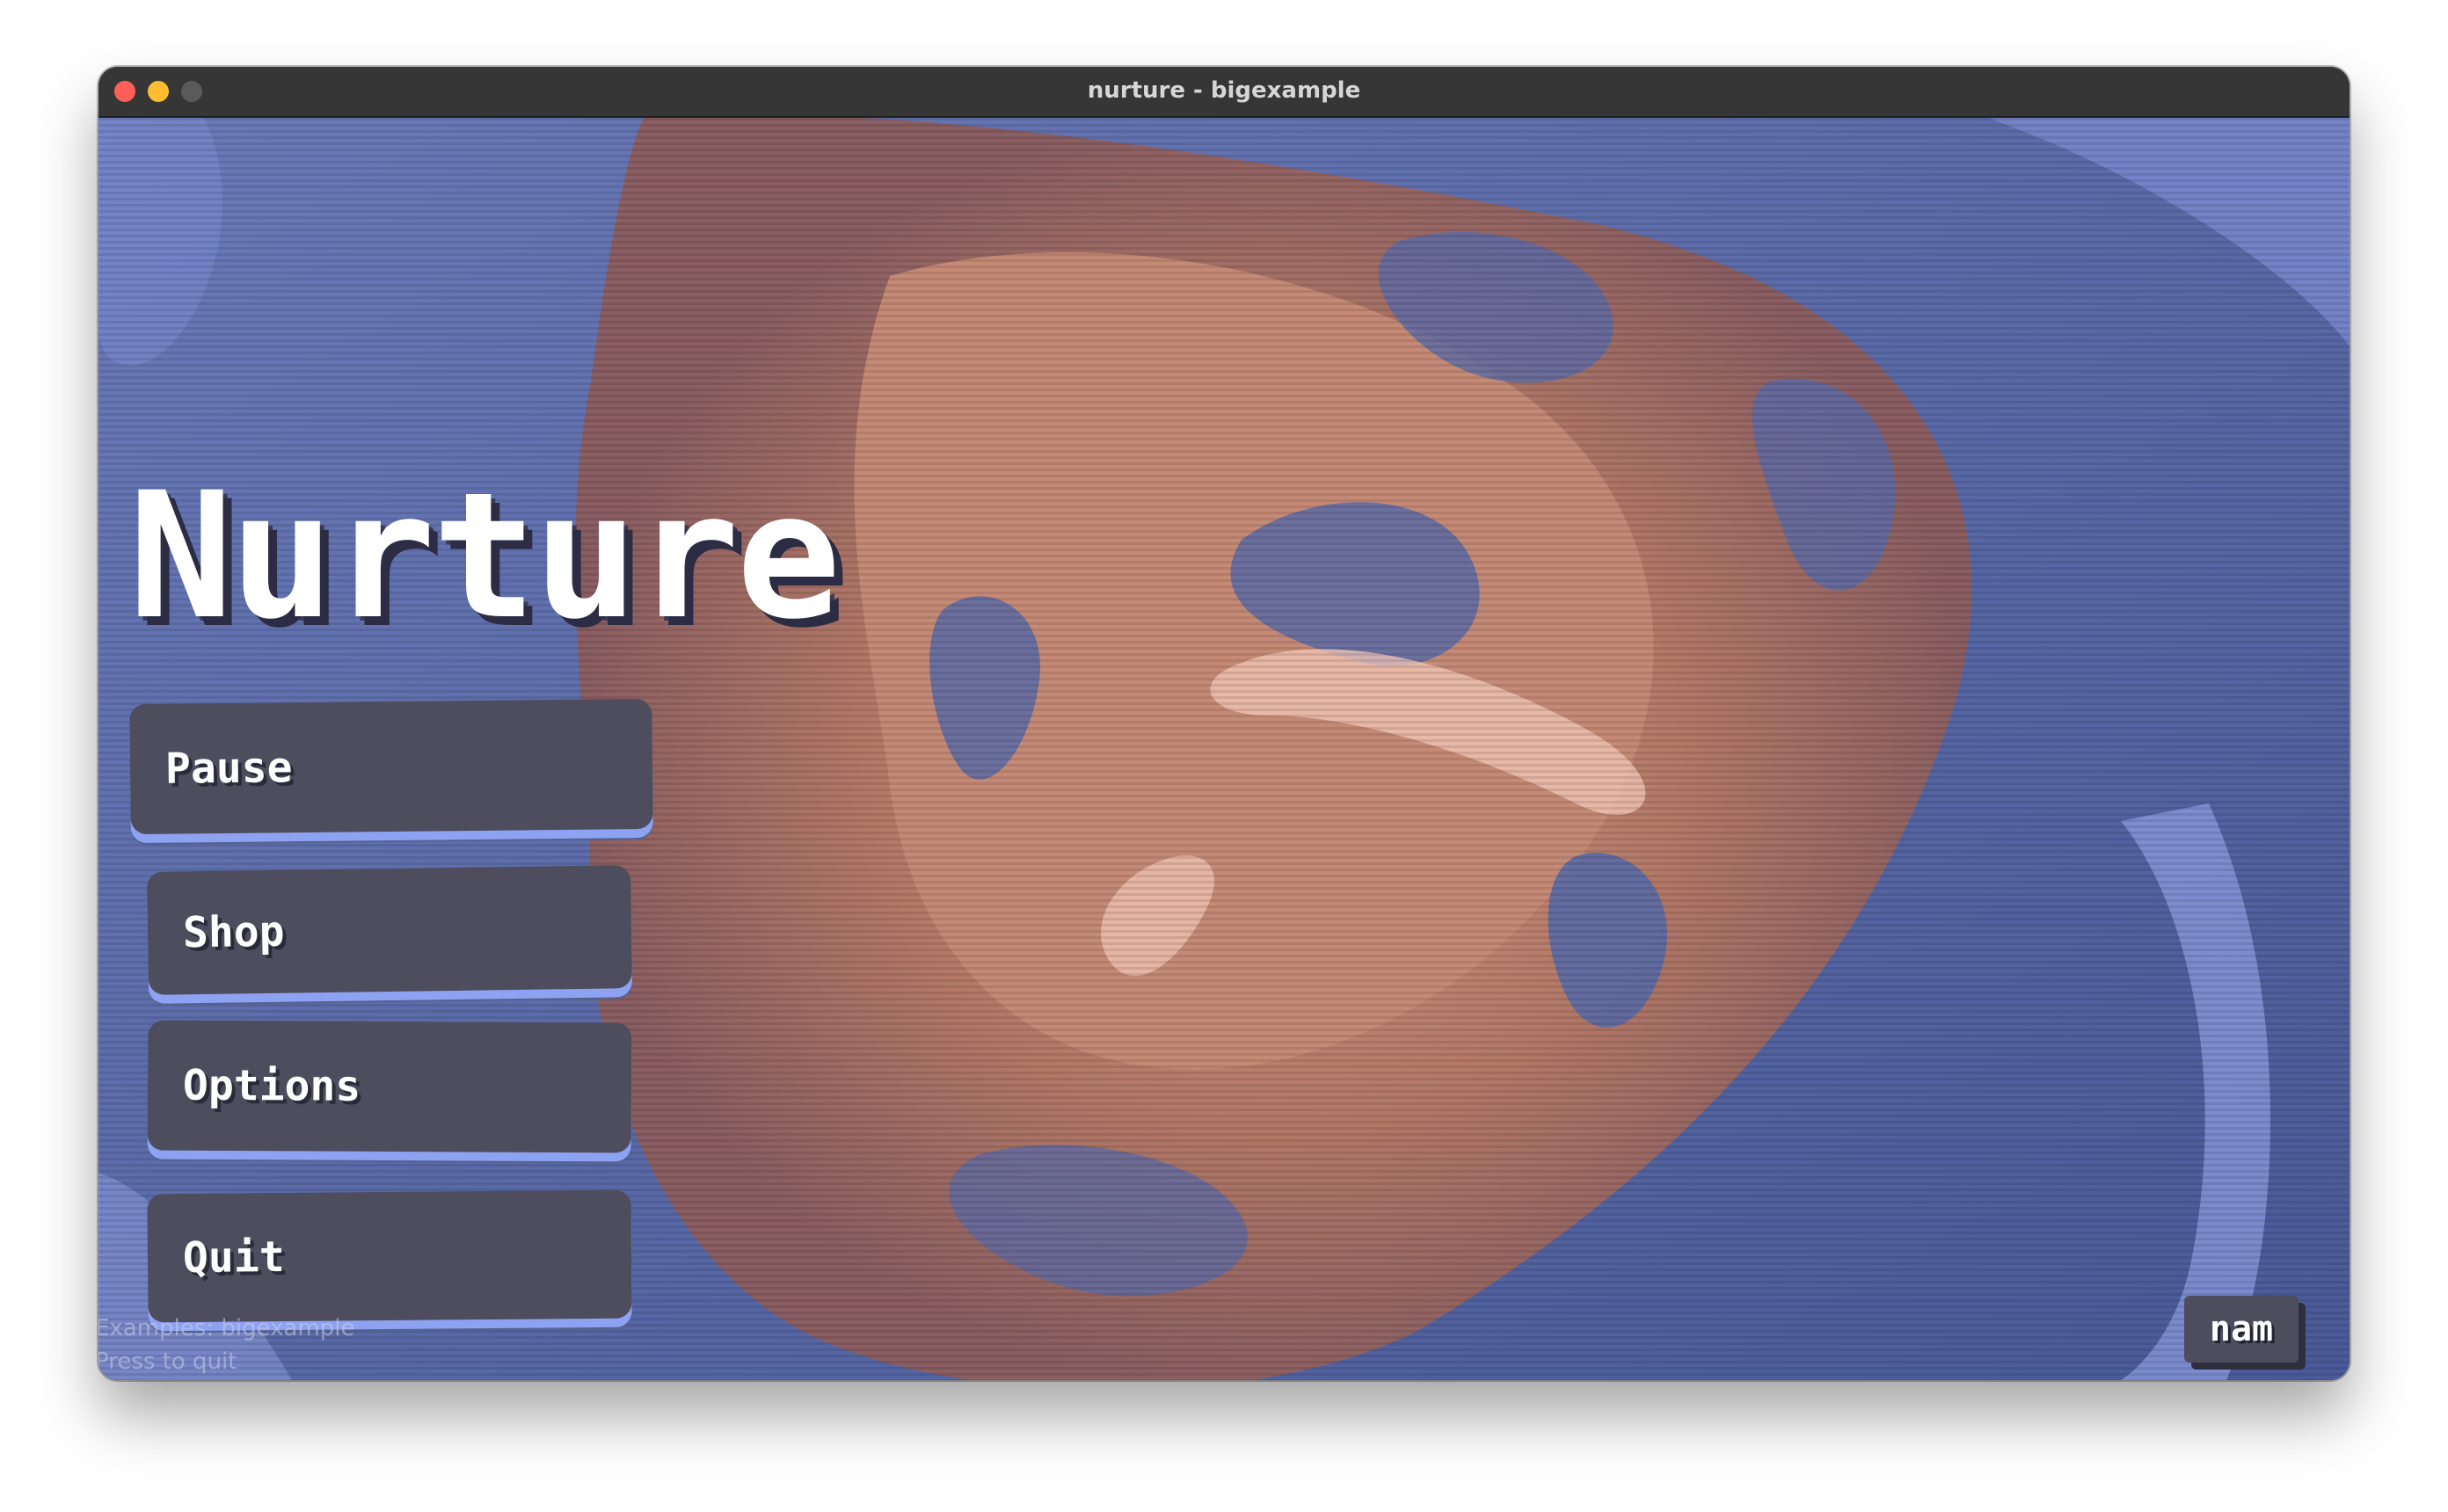  Describe the element at coordinates (391, 767) in the screenshot. I see `pause-button: Pause` at that location.